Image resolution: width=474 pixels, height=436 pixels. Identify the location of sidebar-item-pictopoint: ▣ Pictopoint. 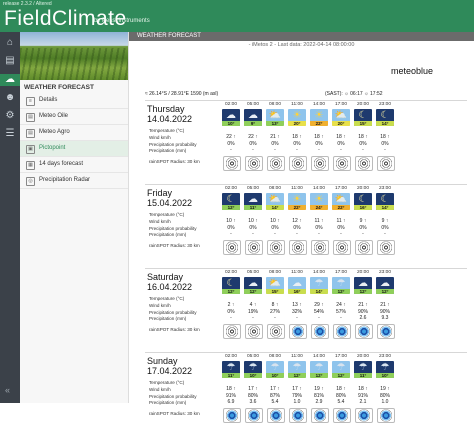
(74, 149).